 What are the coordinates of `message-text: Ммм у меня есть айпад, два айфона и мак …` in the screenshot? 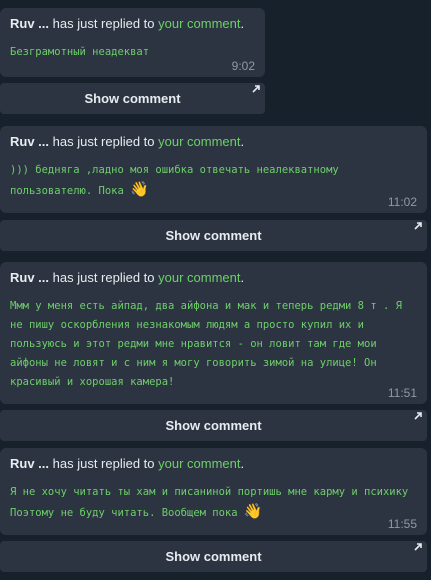 It's located at (209, 344).